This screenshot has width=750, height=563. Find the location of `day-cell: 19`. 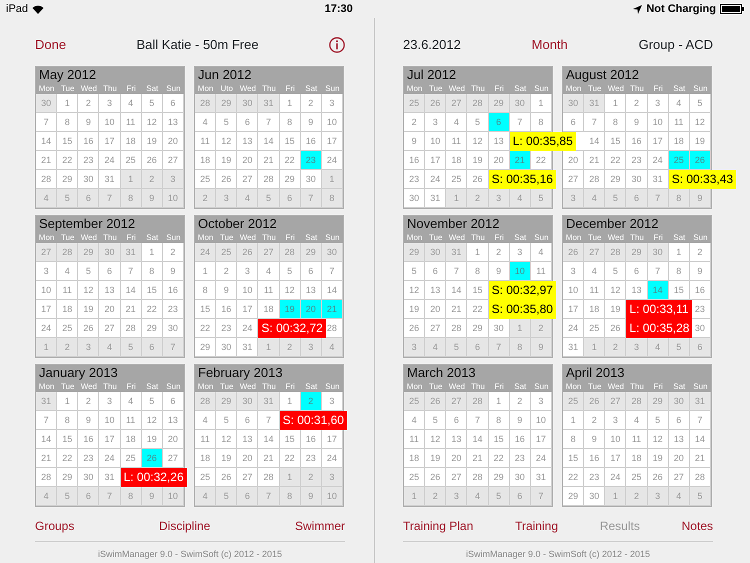

day-cell: 19 is located at coordinates (478, 160).